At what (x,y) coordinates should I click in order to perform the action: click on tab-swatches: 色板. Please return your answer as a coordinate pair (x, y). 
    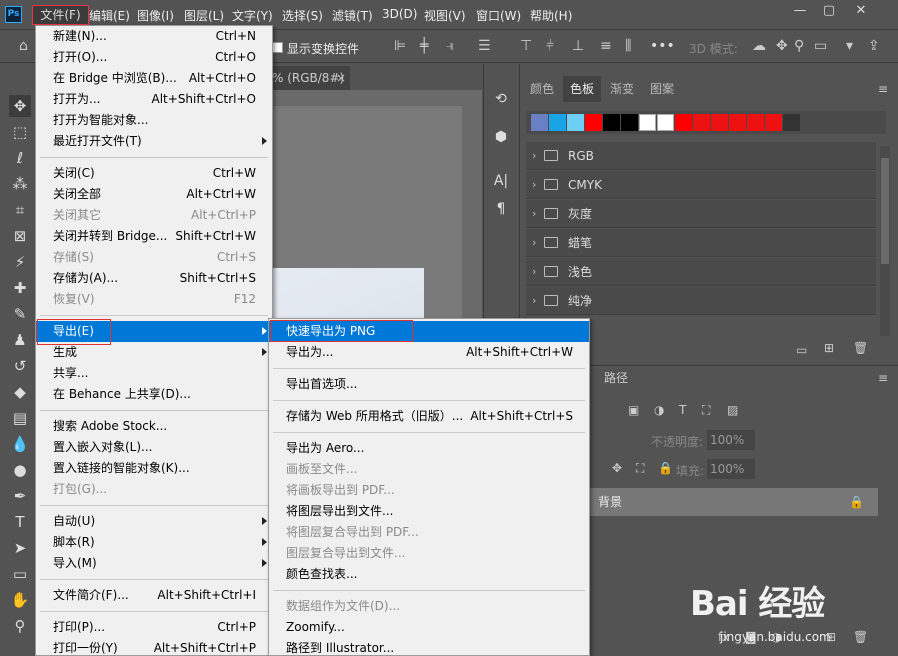
    Looking at the image, I should click on (582, 89).